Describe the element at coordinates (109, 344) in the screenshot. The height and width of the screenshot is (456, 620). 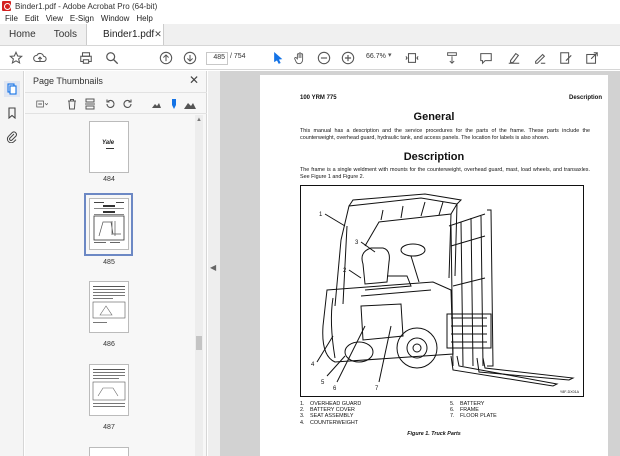
I see `thumbnail-label-486: 486` at that location.